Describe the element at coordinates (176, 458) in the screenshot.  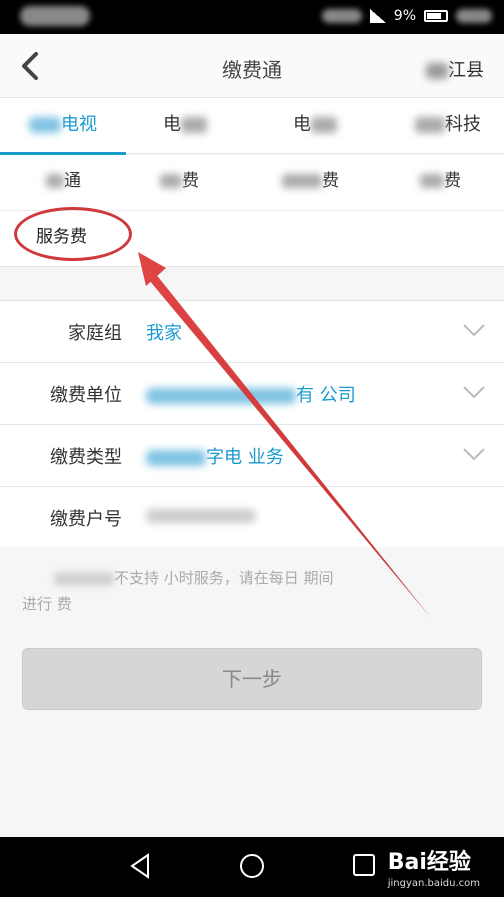
I see `payment-type-blurred` at that location.